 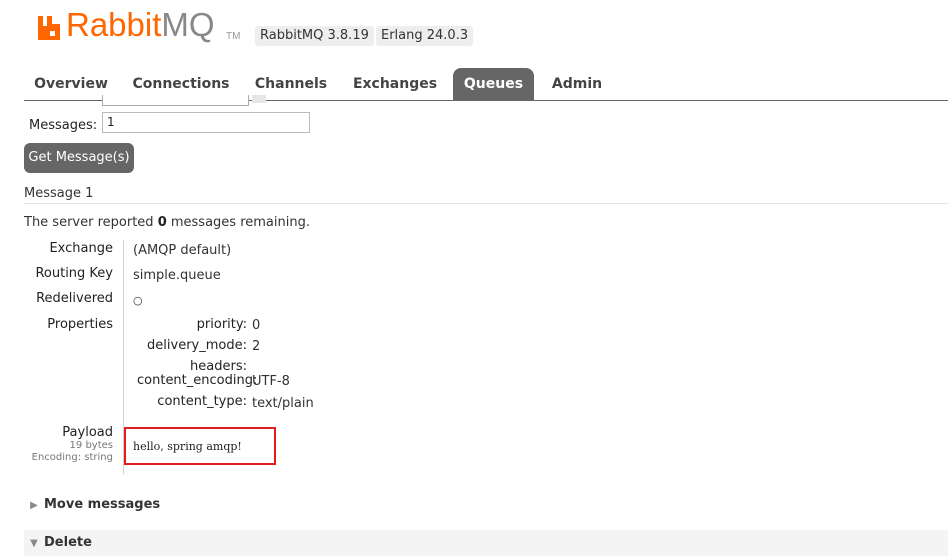 What do you see at coordinates (486, 543) in the screenshot?
I see `delete-section: ▼ Delete` at bounding box center [486, 543].